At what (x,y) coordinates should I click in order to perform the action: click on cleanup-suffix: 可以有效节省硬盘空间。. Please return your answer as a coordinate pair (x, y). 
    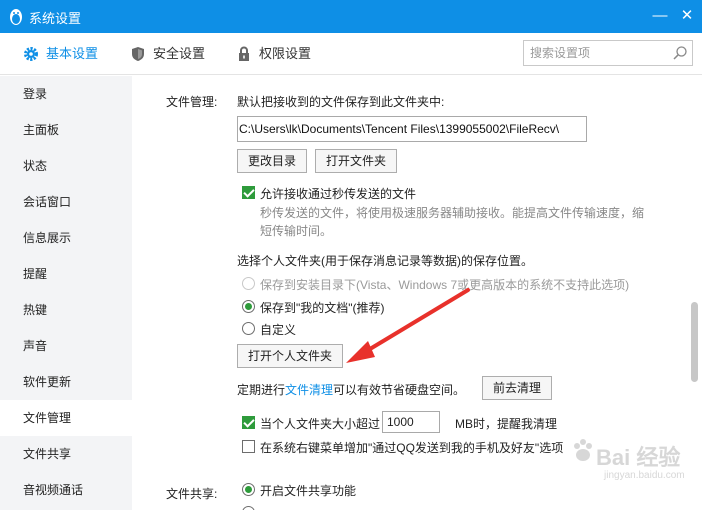
    Looking at the image, I should click on (399, 390).